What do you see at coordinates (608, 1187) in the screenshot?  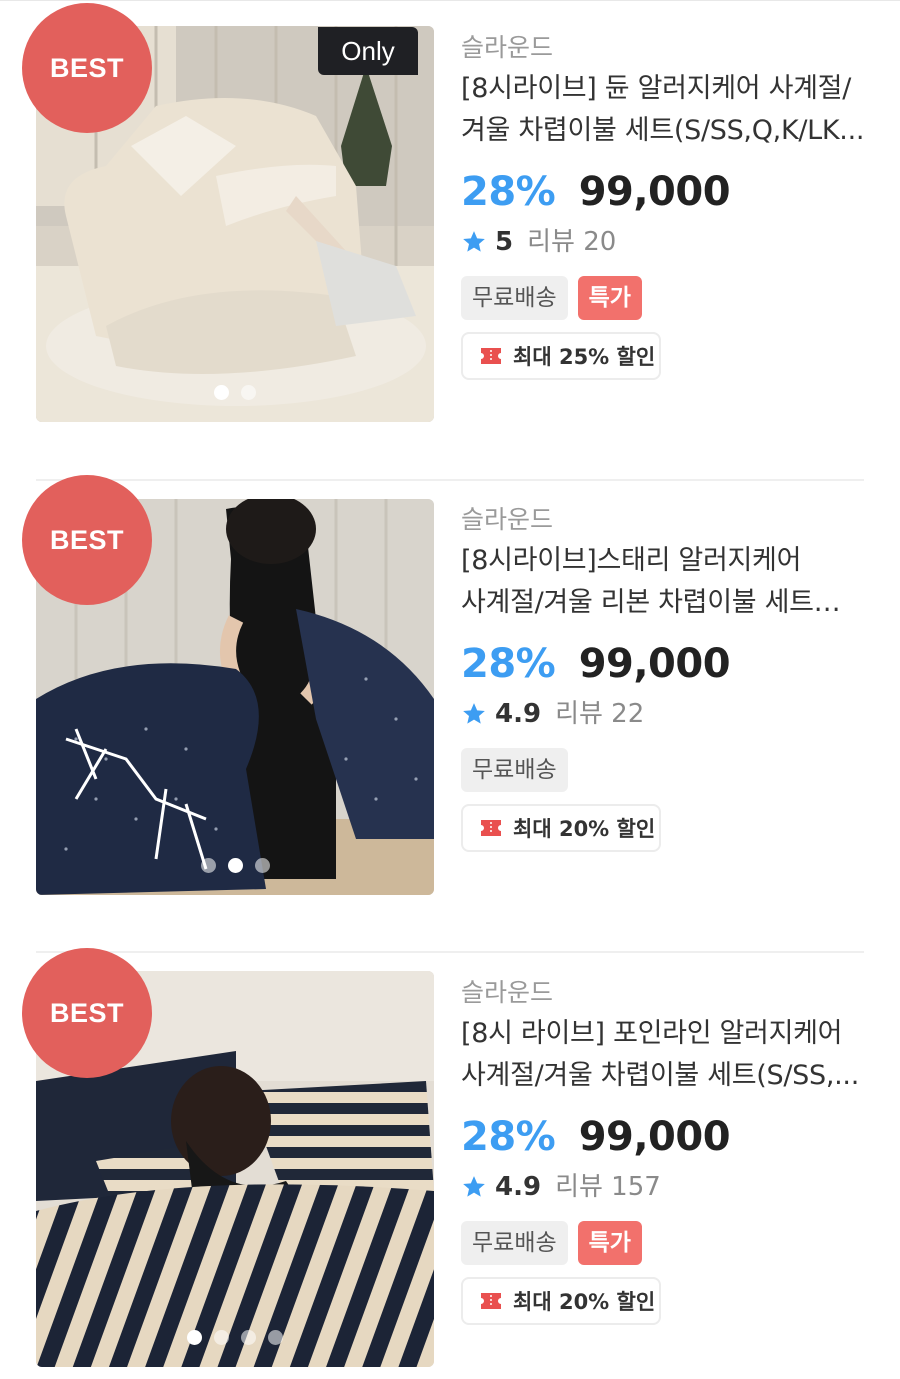 I see `review-count: 리뷰 157` at bounding box center [608, 1187].